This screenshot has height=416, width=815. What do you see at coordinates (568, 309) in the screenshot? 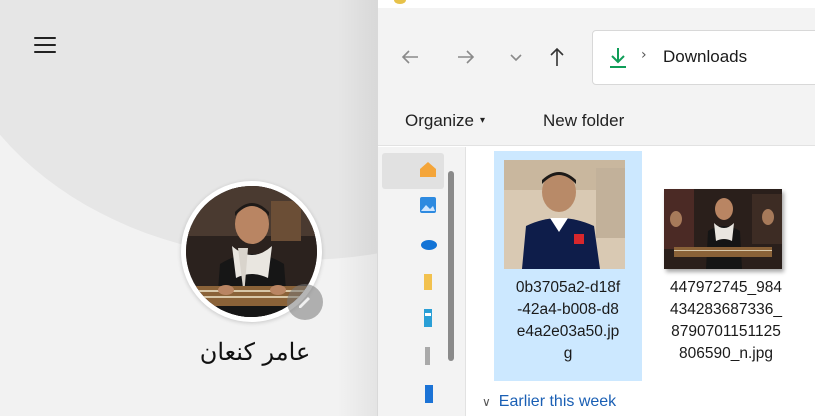
I see `file-name-line: -42a4-b008-d8` at bounding box center [568, 309].